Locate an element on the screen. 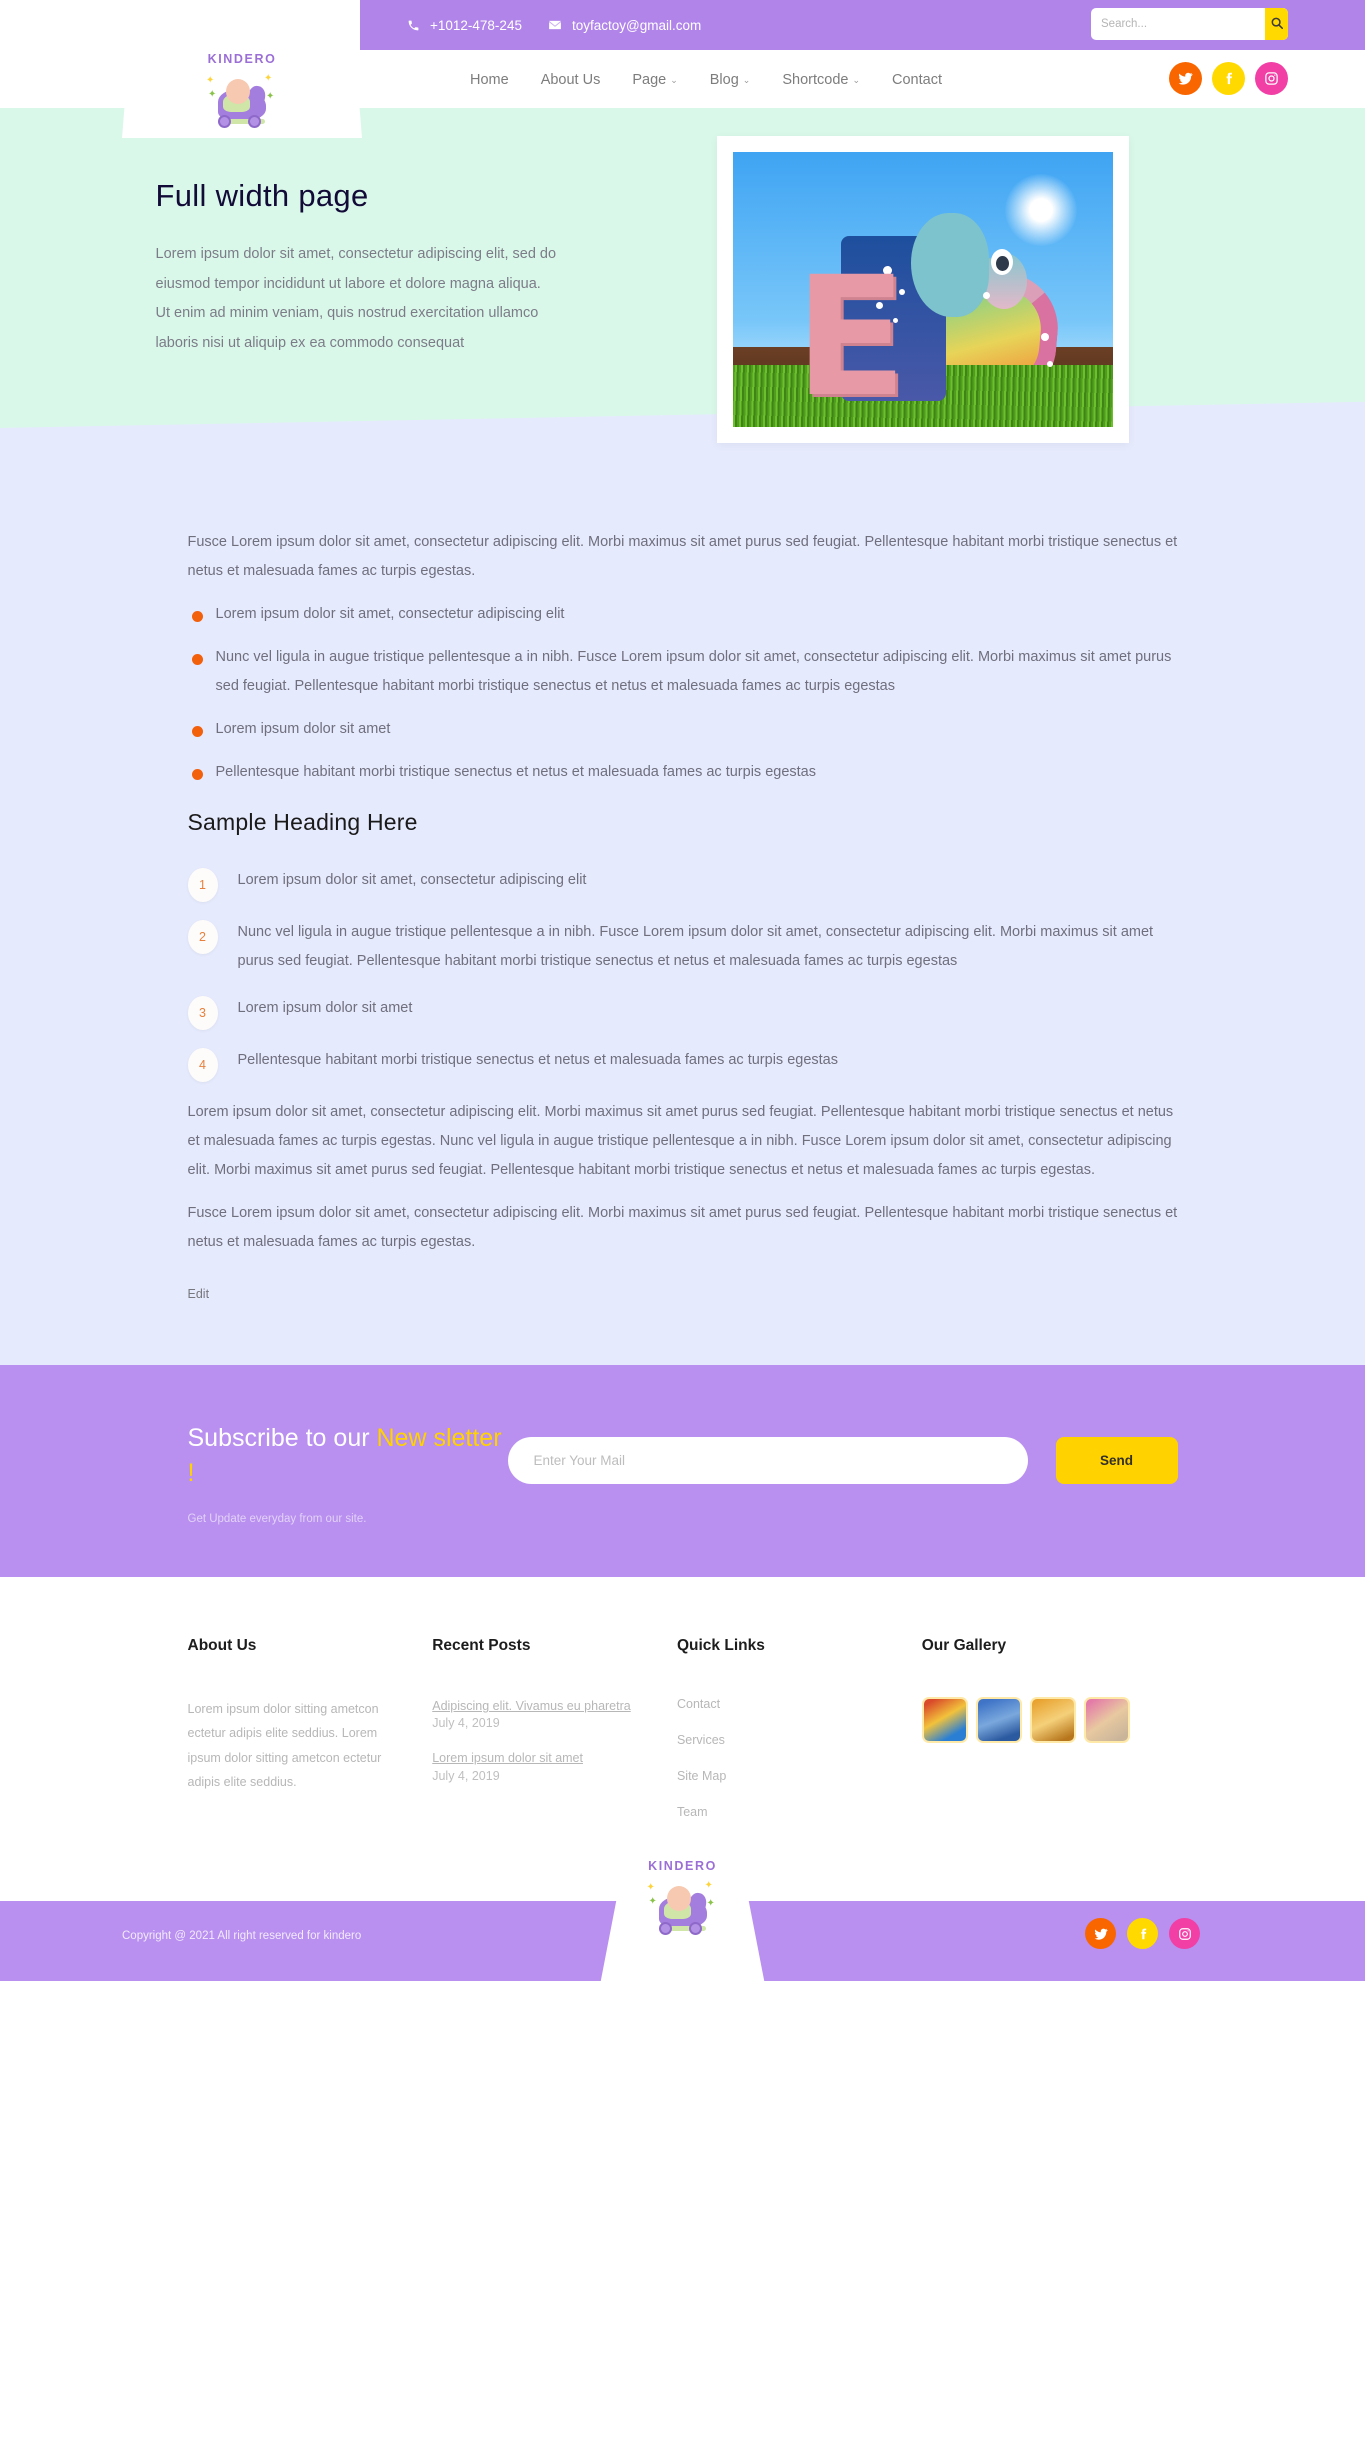  phone-contact: +1012-478-245 is located at coordinates (464, 25).